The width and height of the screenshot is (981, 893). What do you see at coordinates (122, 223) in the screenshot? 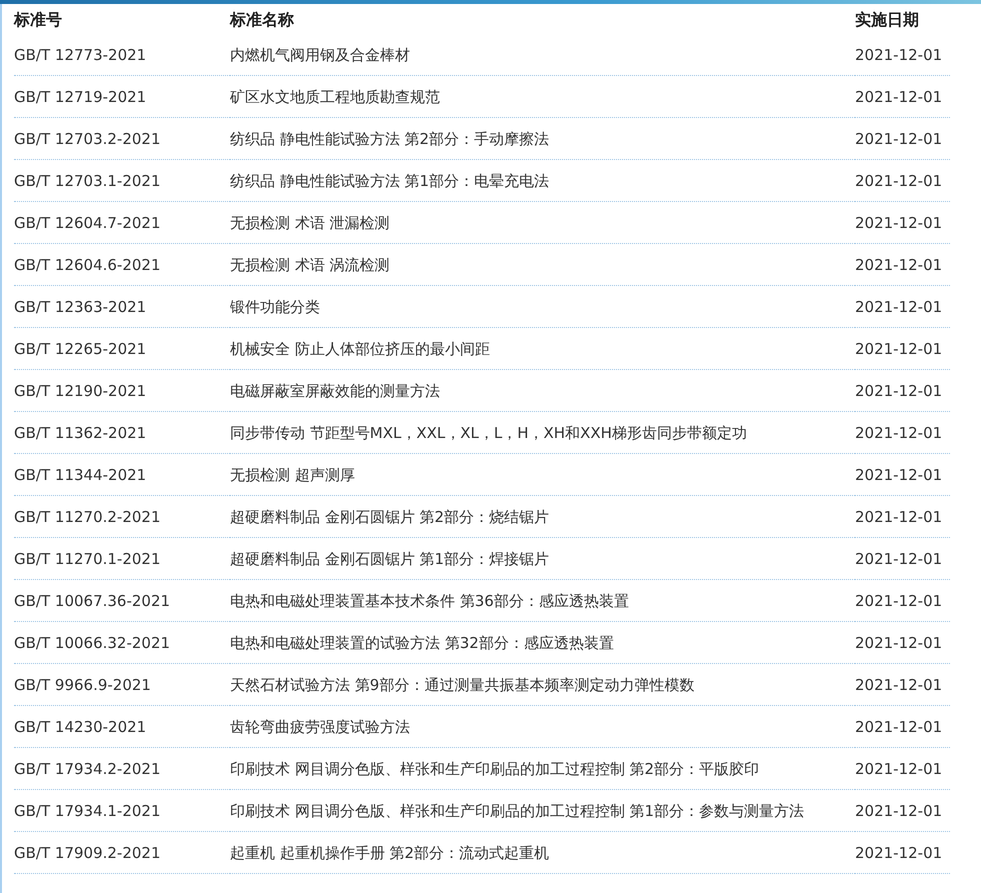
I see `table-cell: GB/T 12604.7-2021` at bounding box center [122, 223].